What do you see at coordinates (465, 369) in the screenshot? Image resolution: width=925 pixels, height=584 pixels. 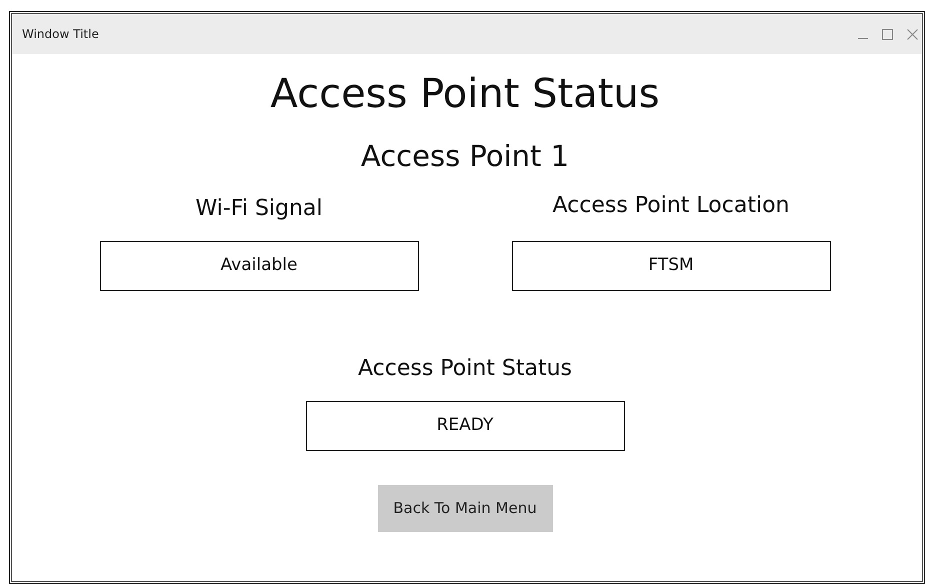 I see `field-label: Access Point Status` at bounding box center [465, 369].